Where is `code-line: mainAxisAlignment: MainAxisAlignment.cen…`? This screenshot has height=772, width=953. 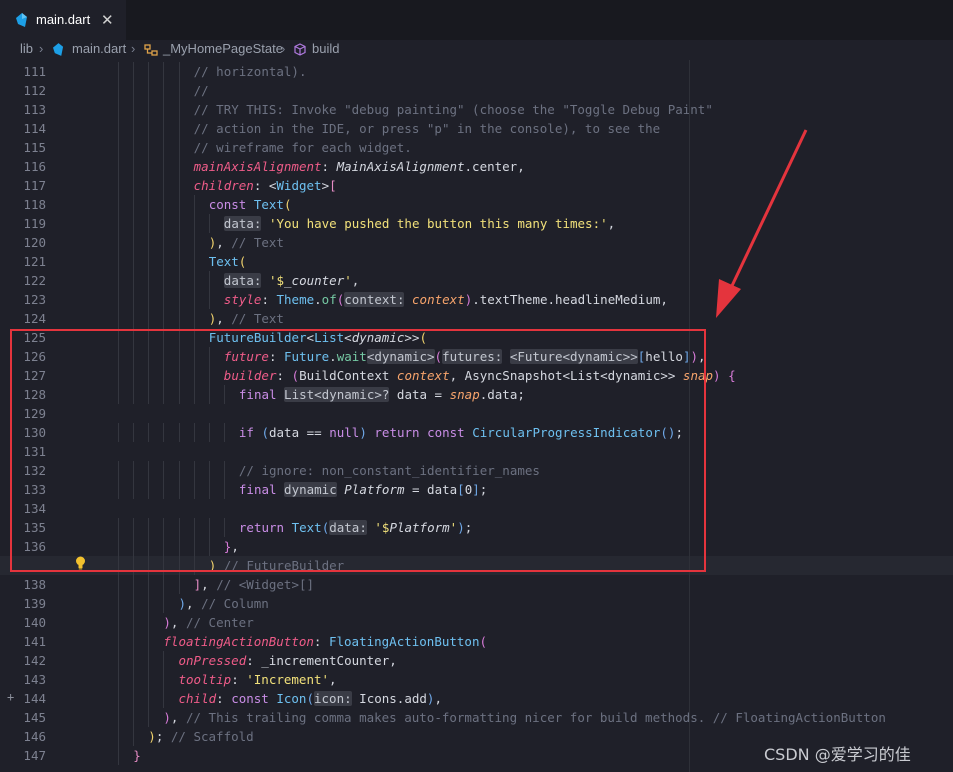
code-line: mainAxisAlignment: MainAxisAlignment.cen… is located at coordinates (476, 166).